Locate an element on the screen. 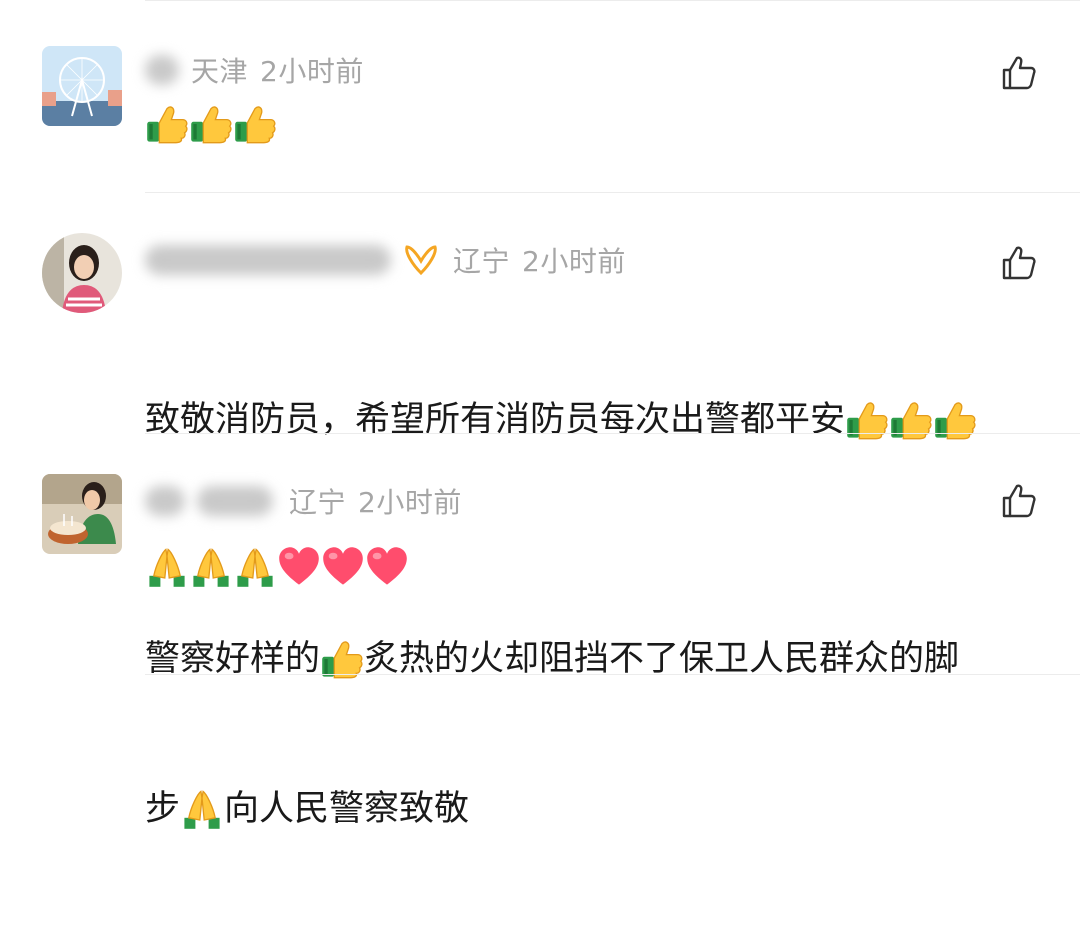 The height and width of the screenshot is (934, 1080). comment-body-part2: 炙热的火却阻挡不了保卫人民群众的脚 is located at coordinates (662, 659).